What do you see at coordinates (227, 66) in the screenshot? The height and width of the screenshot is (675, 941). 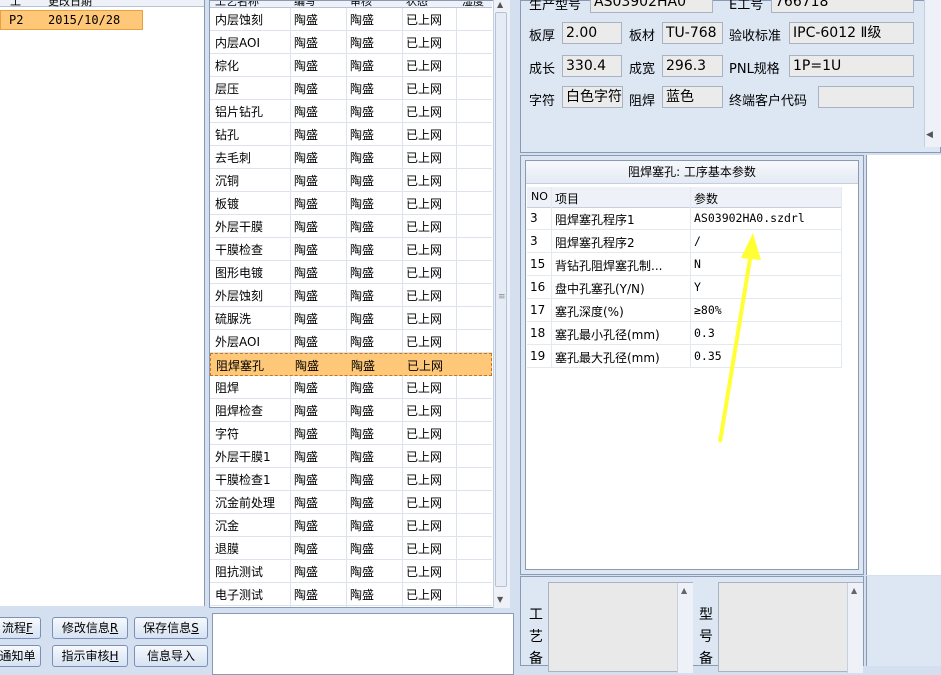 I see `process-name: 棕化` at bounding box center [227, 66].